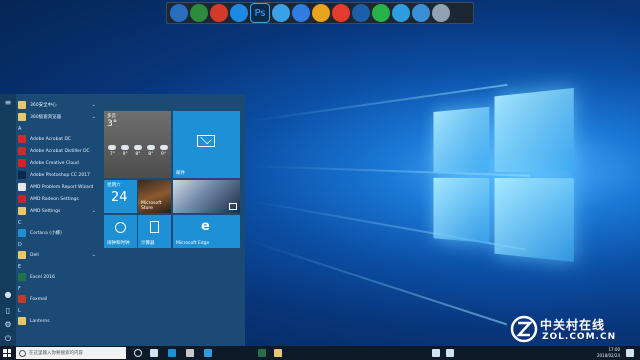  Describe the element at coordinates (20, 245) in the screenshot. I see `section-letter-label: D` at that location.